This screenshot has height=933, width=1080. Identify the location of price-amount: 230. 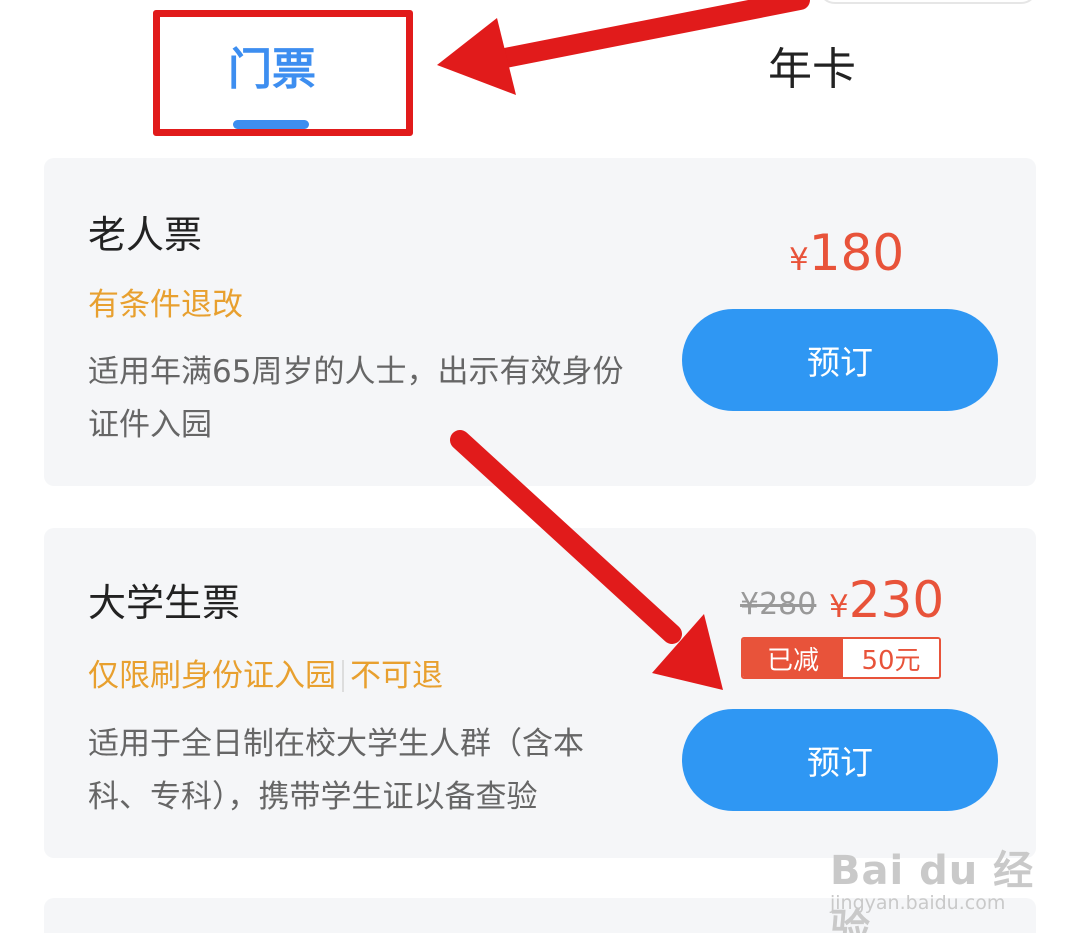
(896, 600).